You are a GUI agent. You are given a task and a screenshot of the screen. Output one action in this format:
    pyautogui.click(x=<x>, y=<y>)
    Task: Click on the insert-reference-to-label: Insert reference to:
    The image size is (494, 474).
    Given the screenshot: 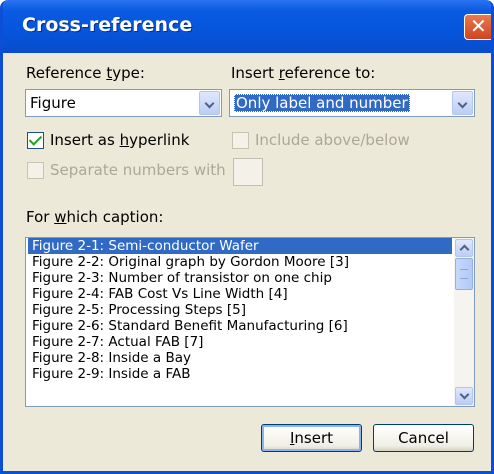 What is the action you would take?
    pyautogui.click(x=303, y=73)
    